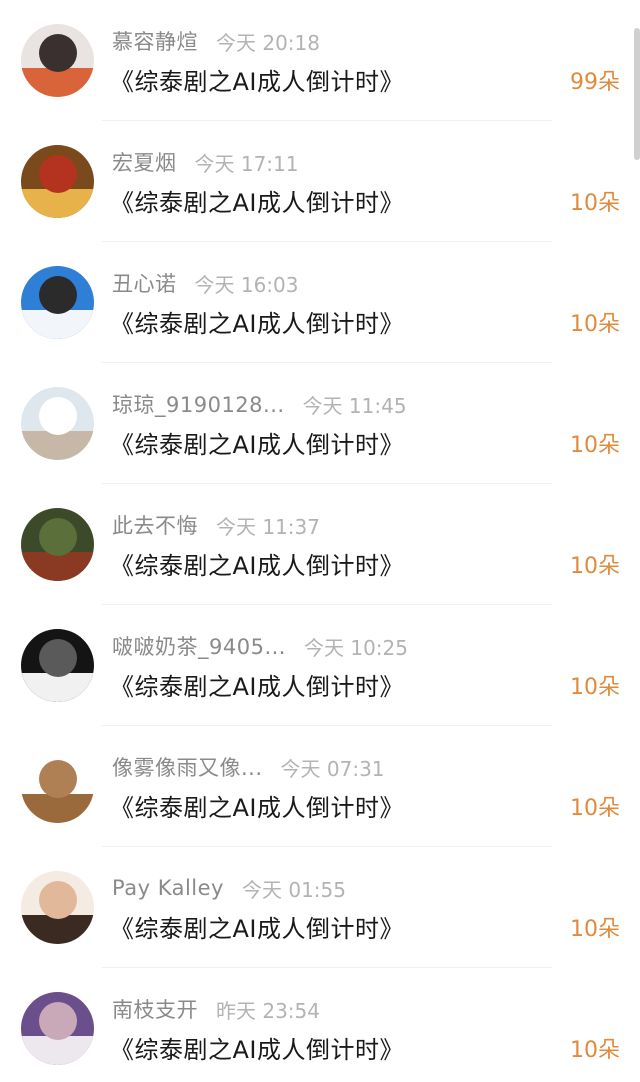 The height and width of the screenshot is (1082, 640). I want to click on flower-count: 99朵, so click(595, 82).